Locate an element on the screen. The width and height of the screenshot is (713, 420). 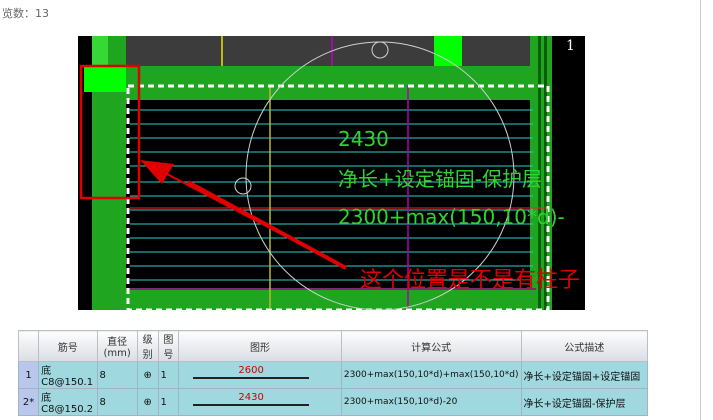
header-grade: 级别 is located at coordinates (147, 346).